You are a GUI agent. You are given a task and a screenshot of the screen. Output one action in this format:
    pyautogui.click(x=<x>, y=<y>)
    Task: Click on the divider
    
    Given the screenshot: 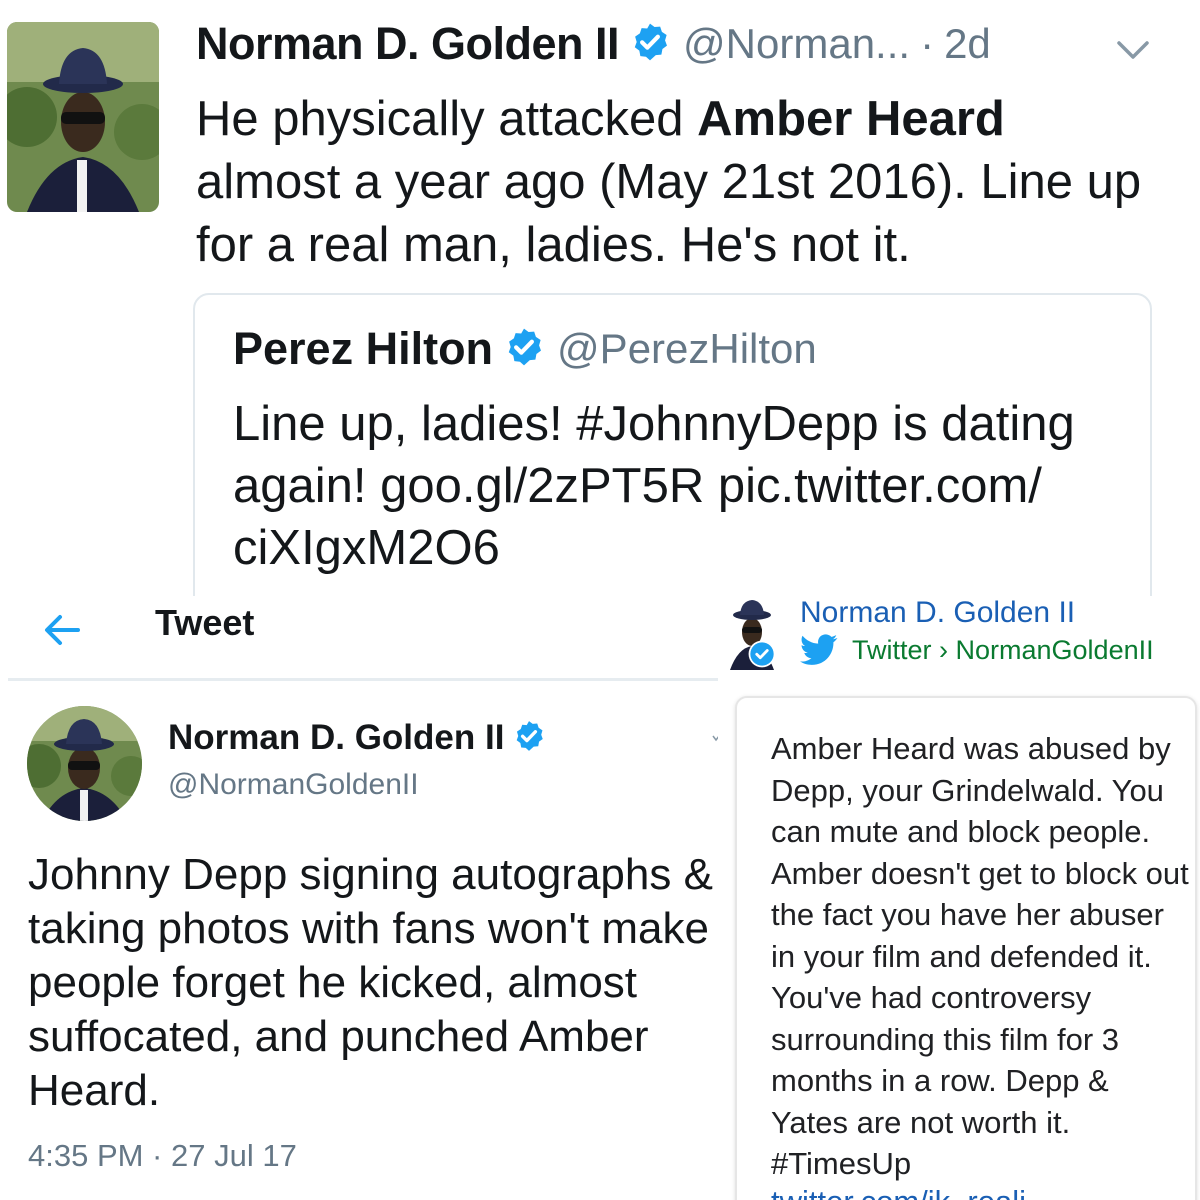 What is the action you would take?
    pyautogui.click(x=363, y=679)
    